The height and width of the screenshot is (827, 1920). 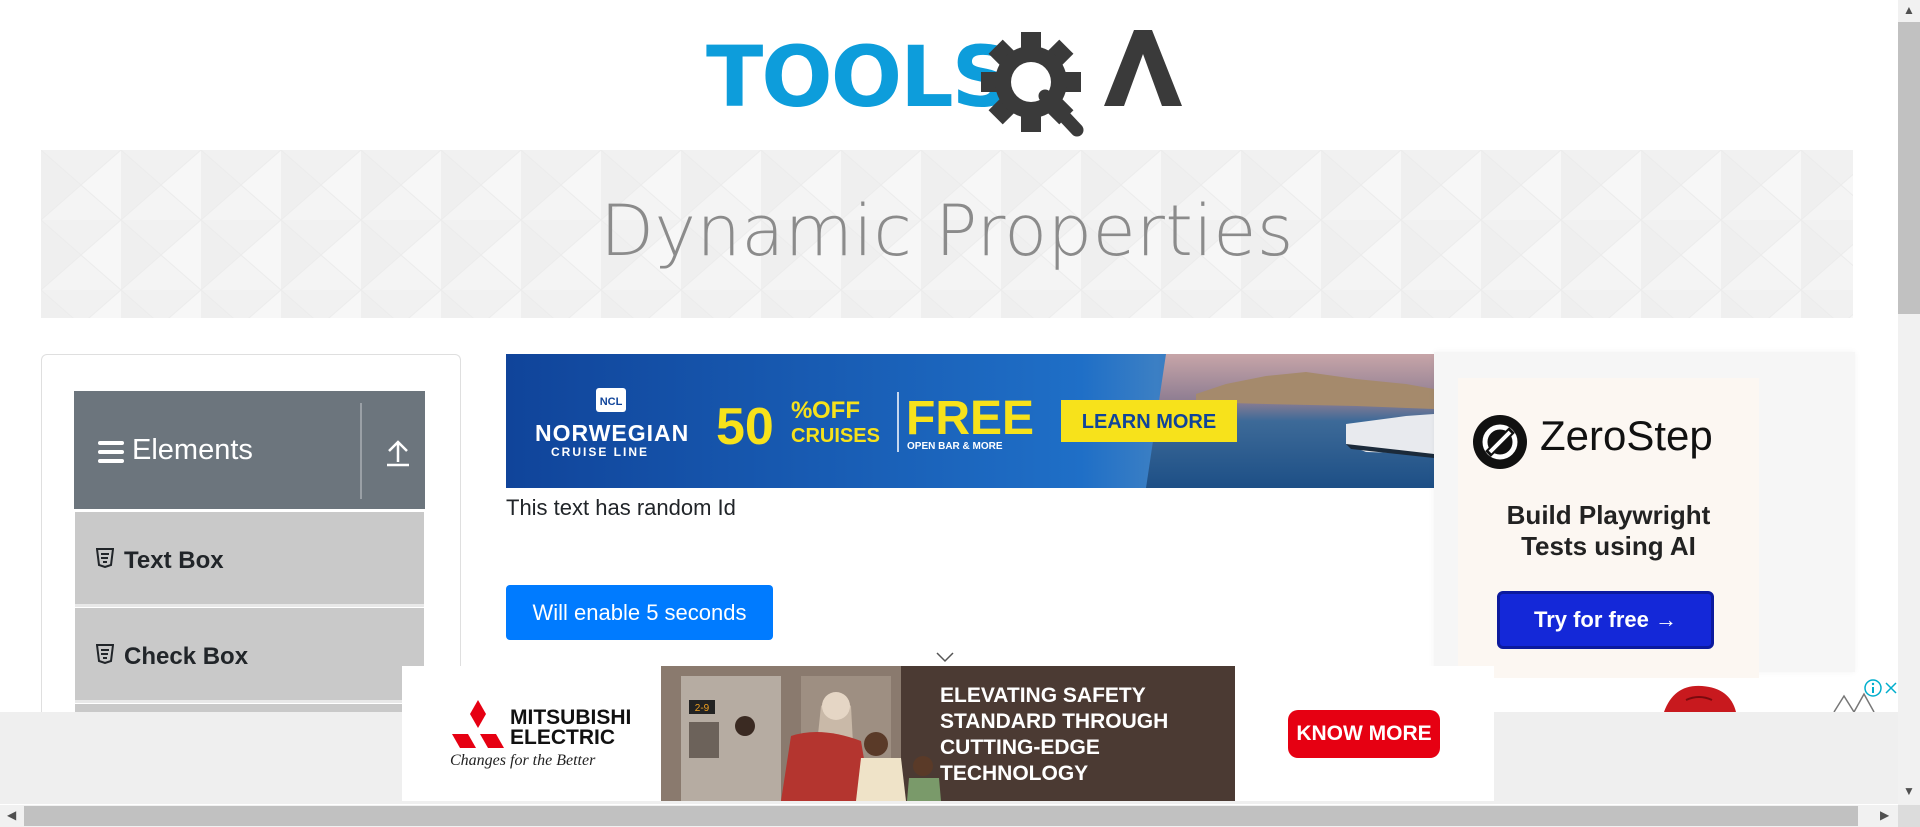 What do you see at coordinates (702, 708) in the screenshot?
I see `svg-text: 2-9` at bounding box center [702, 708].